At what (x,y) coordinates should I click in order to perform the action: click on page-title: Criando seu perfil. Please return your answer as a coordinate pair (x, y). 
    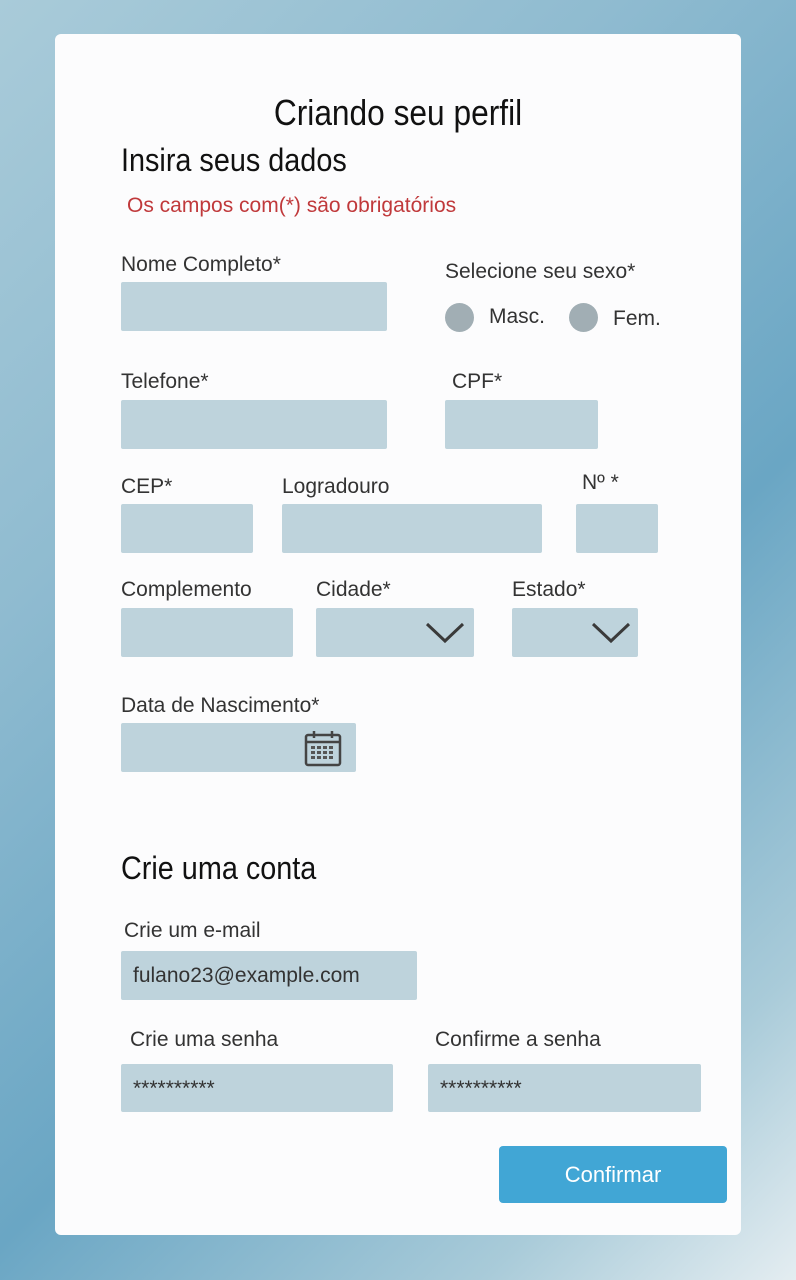
    Looking at the image, I should click on (398, 112).